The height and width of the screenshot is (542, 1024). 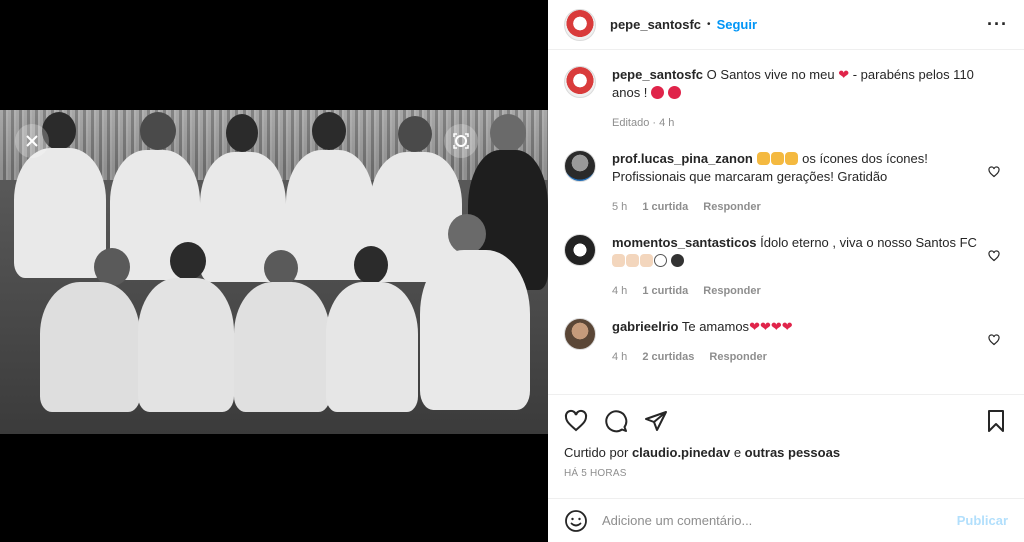 What do you see at coordinates (737, 24) in the screenshot?
I see `follow-button: Seguir` at bounding box center [737, 24].